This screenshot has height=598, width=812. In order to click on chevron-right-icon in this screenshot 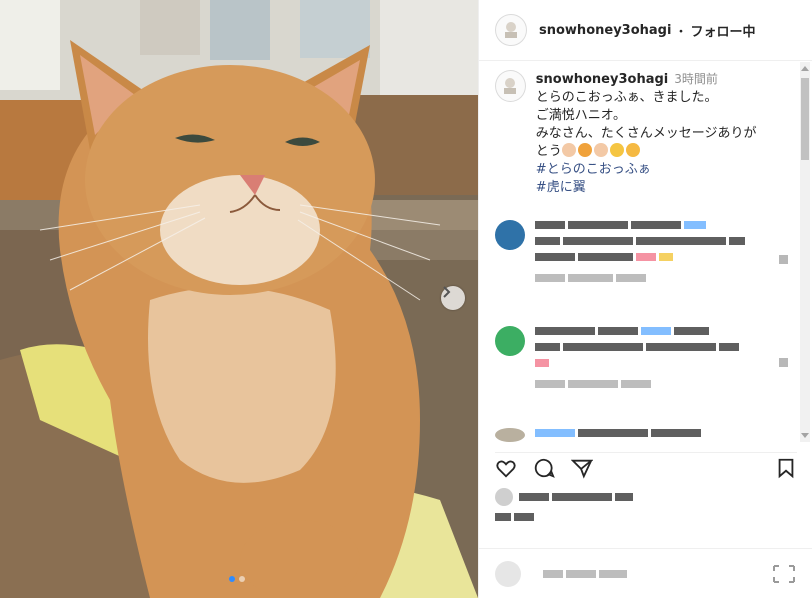, I will do `click(447, 292)`.